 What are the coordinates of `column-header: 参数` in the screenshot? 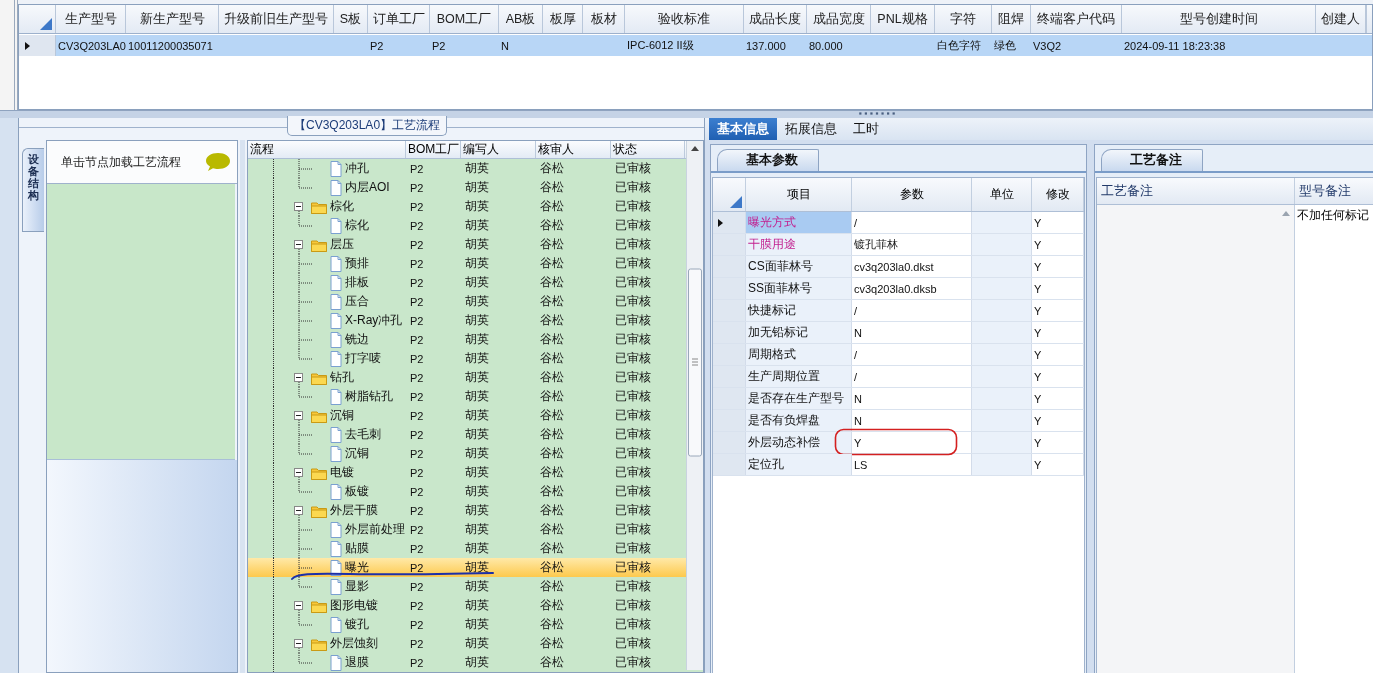 It's located at (912, 194).